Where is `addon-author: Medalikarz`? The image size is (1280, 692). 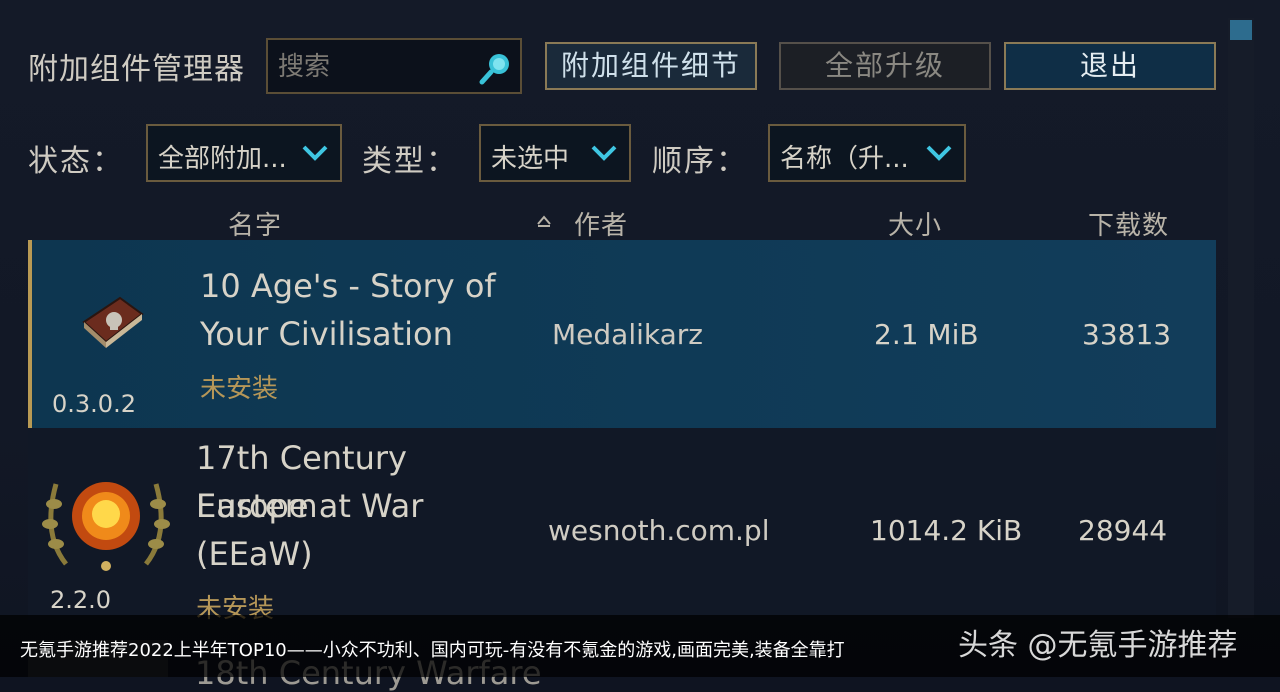 addon-author: Medalikarz is located at coordinates (627, 334).